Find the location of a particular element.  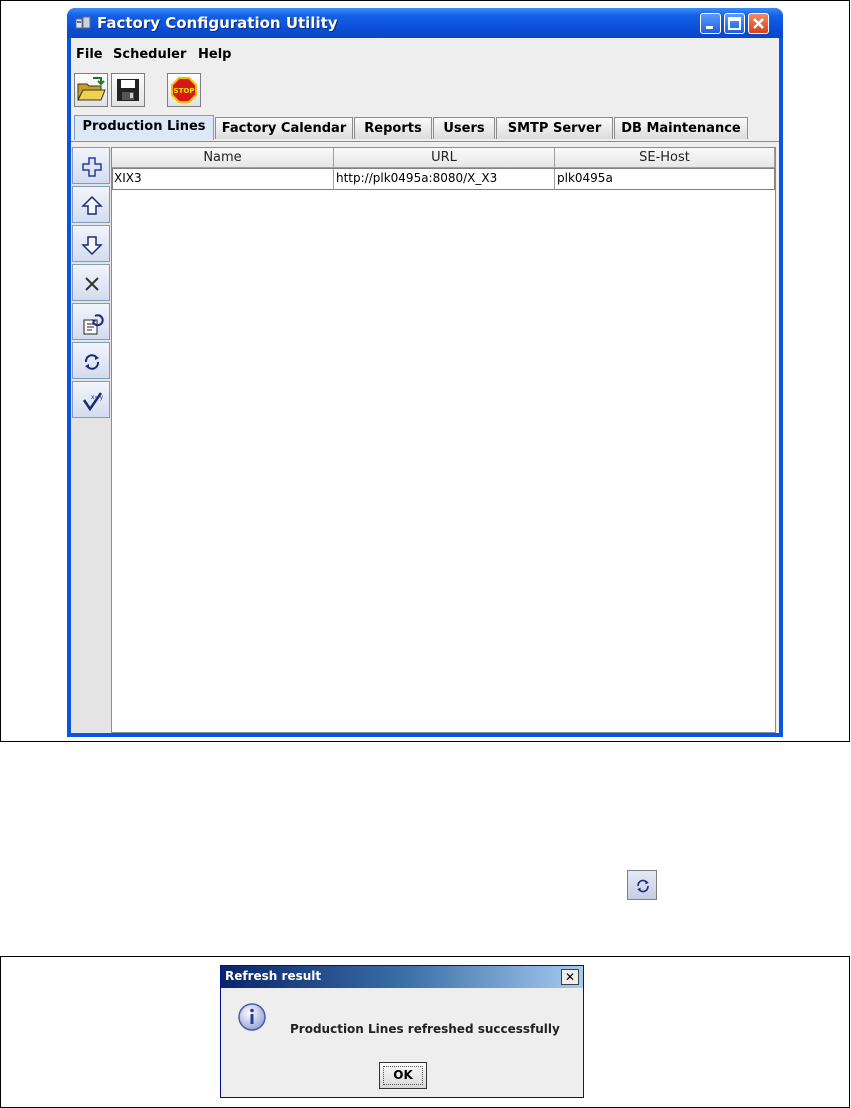

edit-refresh-icon is located at coordinates (93, 324).